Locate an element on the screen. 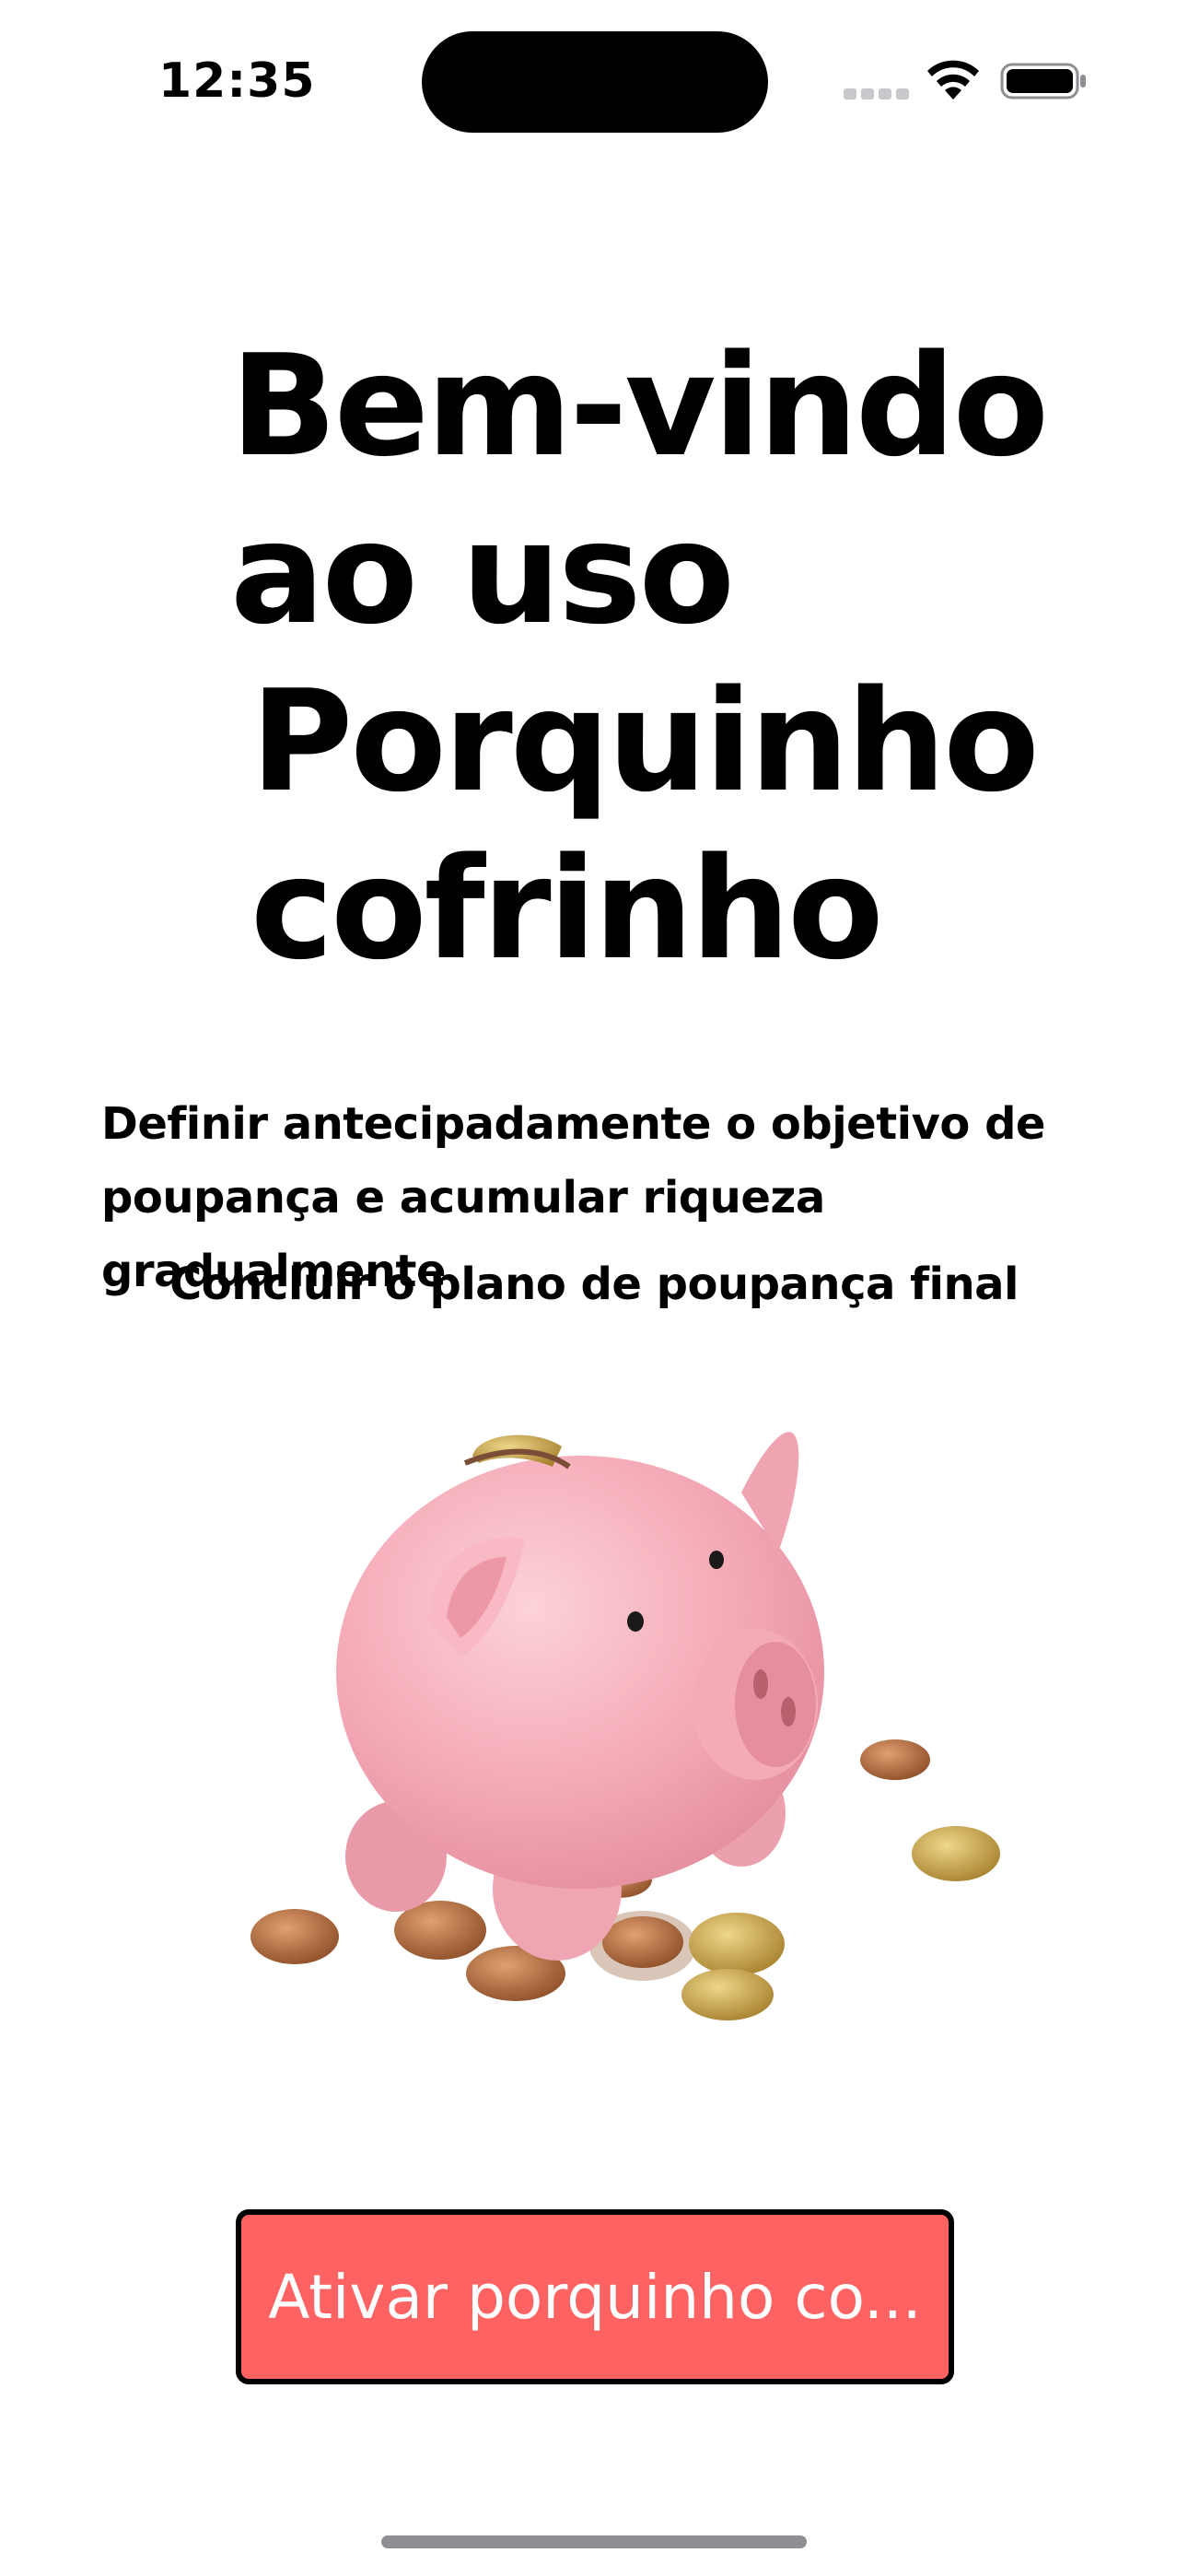 The height and width of the screenshot is (2576, 1188). title-line: cofrinho is located at coordinates (567, 908).